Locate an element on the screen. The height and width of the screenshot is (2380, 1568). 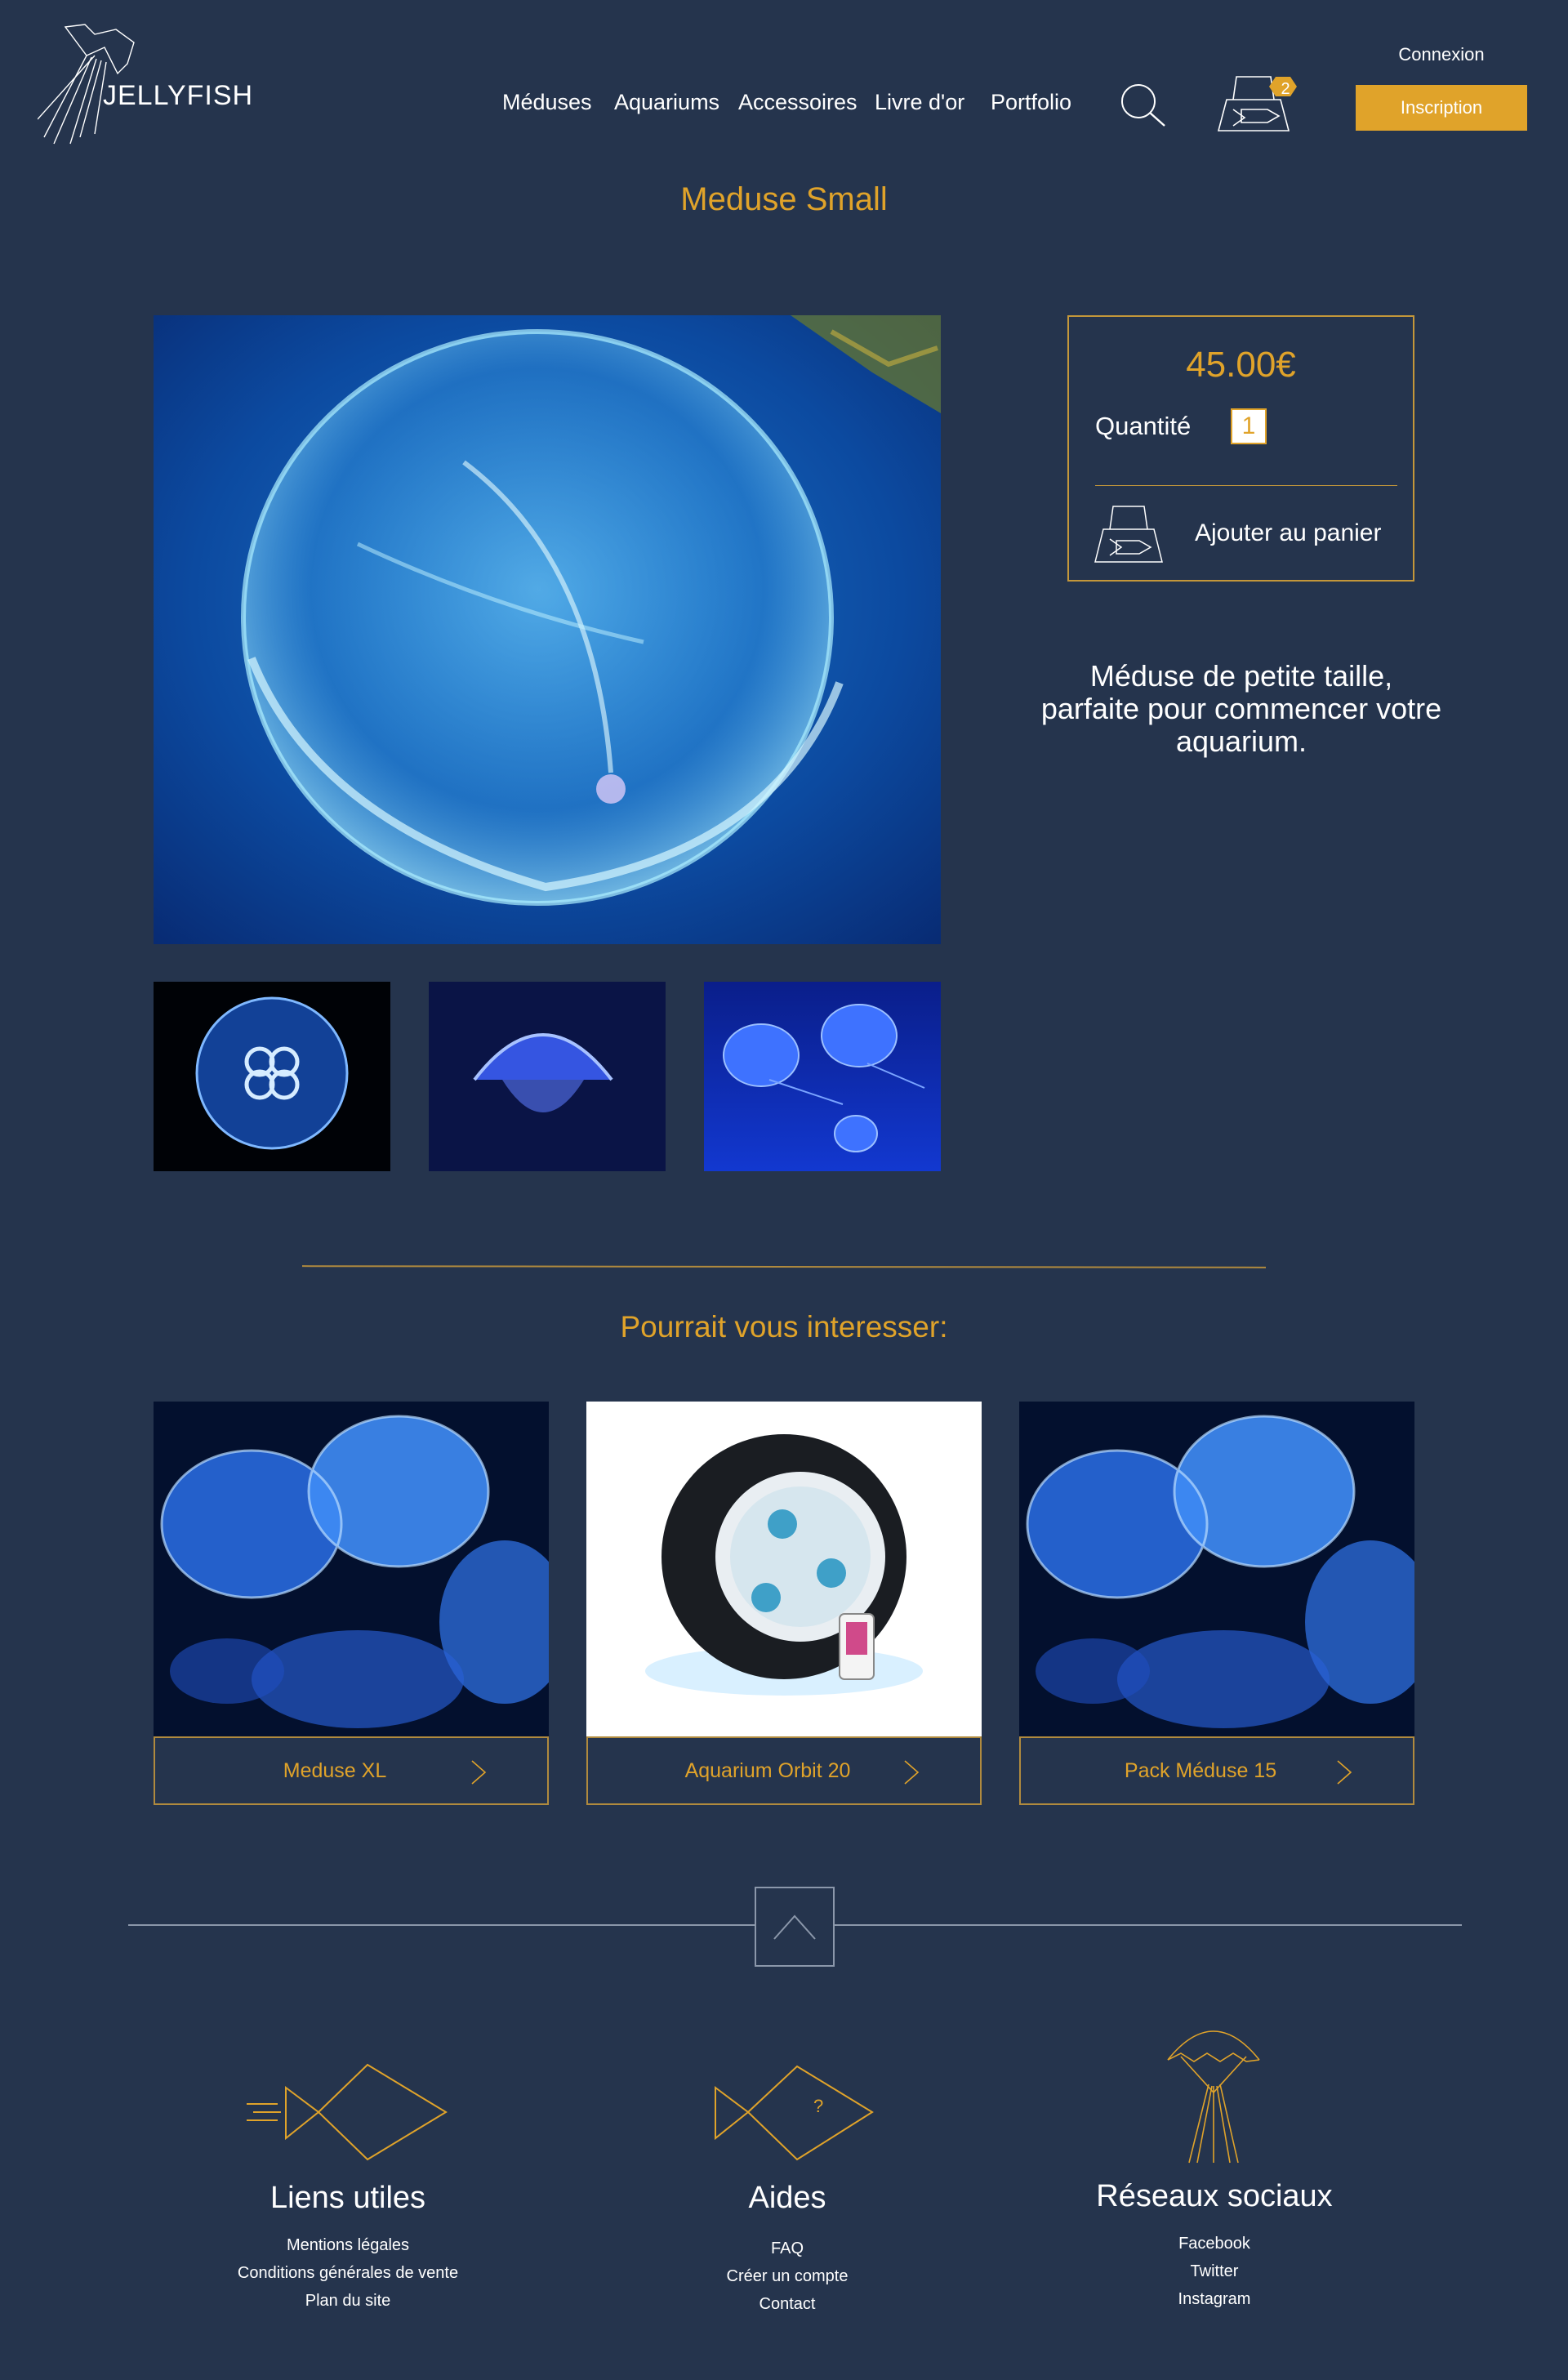
footer-title: Réseaux sociaux is located at coordinates (1214, 2196).